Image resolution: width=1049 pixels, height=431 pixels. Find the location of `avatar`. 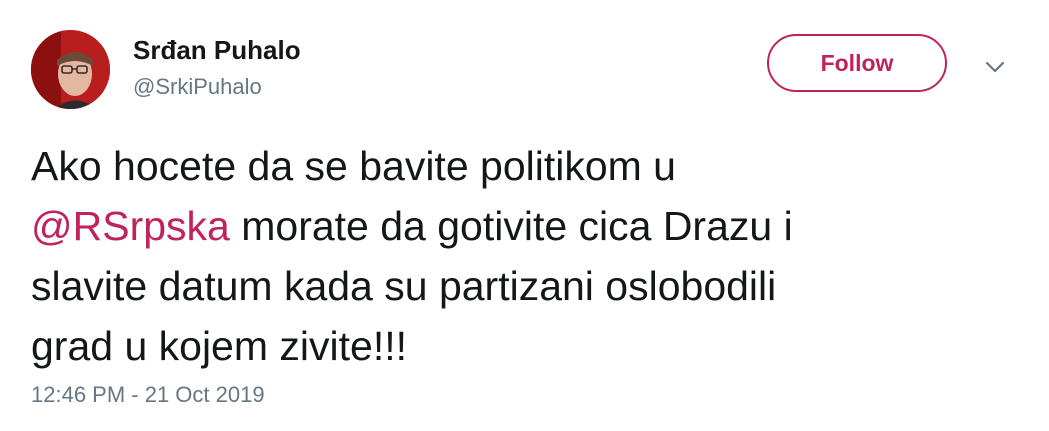

avatar is located at coordinates (70, 69).